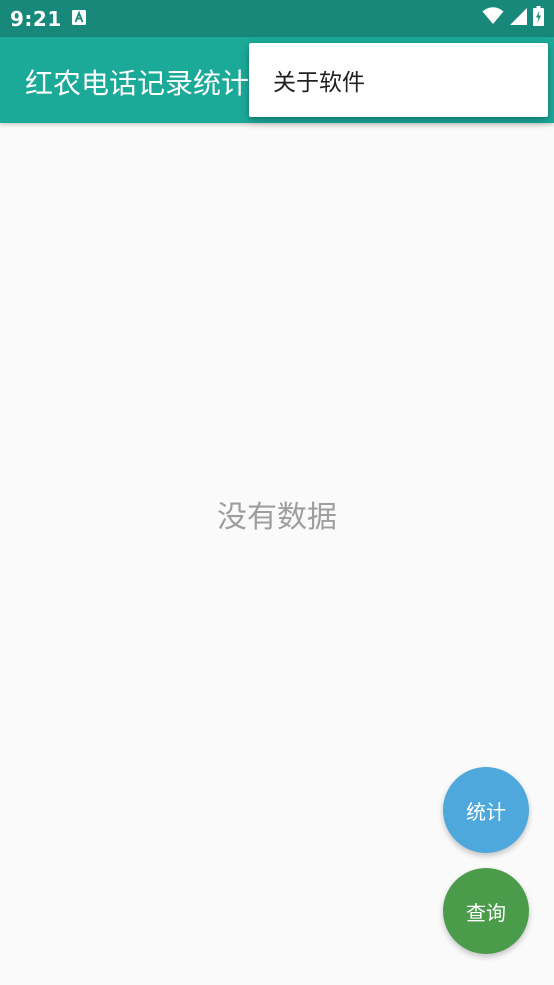 This screenshot has width=554, height=985. I want to click on battery-charging-icon, so click(538, 18).